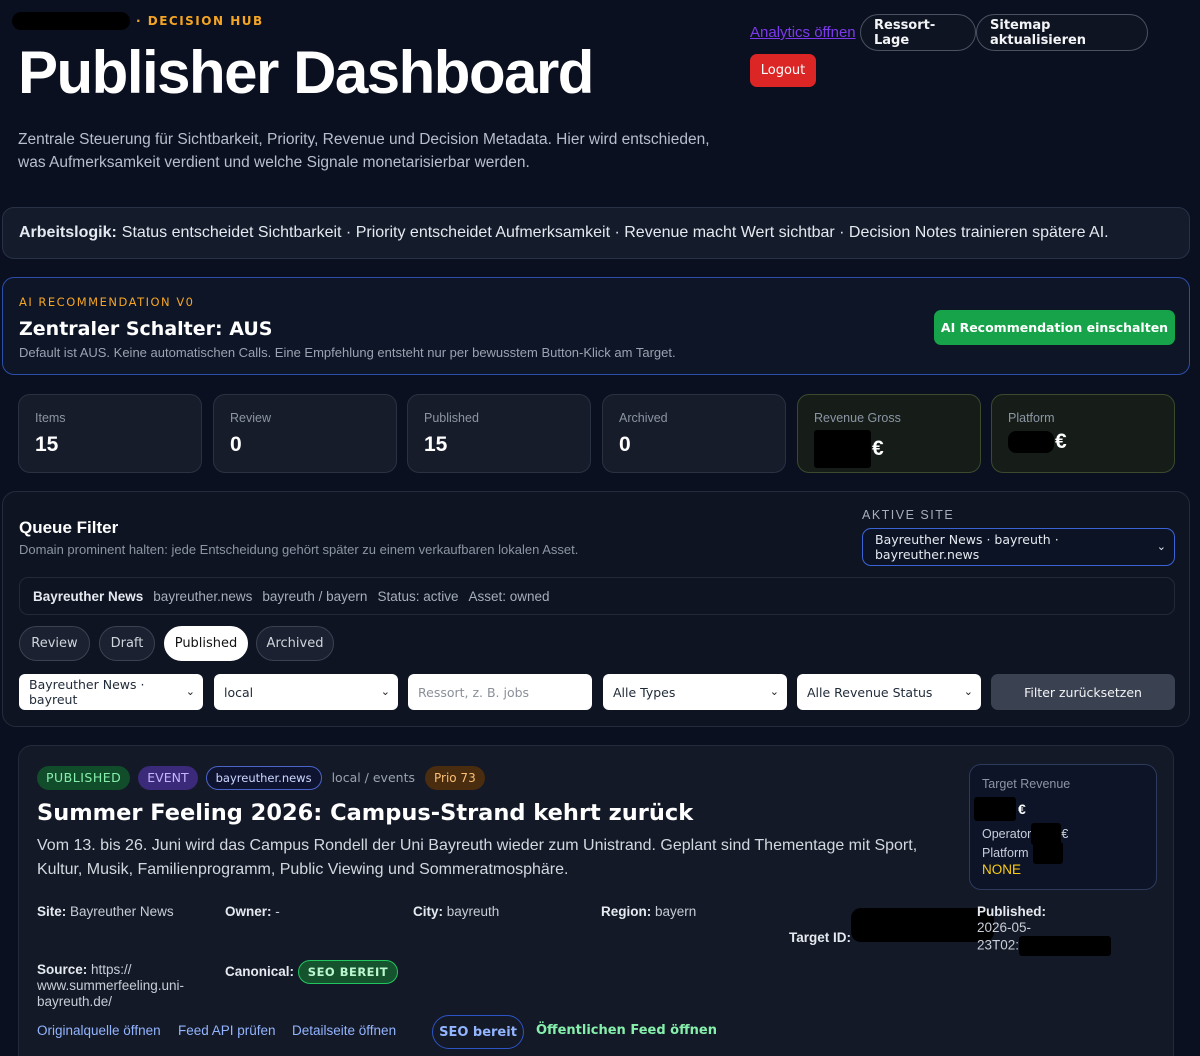  What do you see at coordinates (1007, 834) in the screenshot?
I see `operator-label: Operator` at bounding box center [1007, 834].